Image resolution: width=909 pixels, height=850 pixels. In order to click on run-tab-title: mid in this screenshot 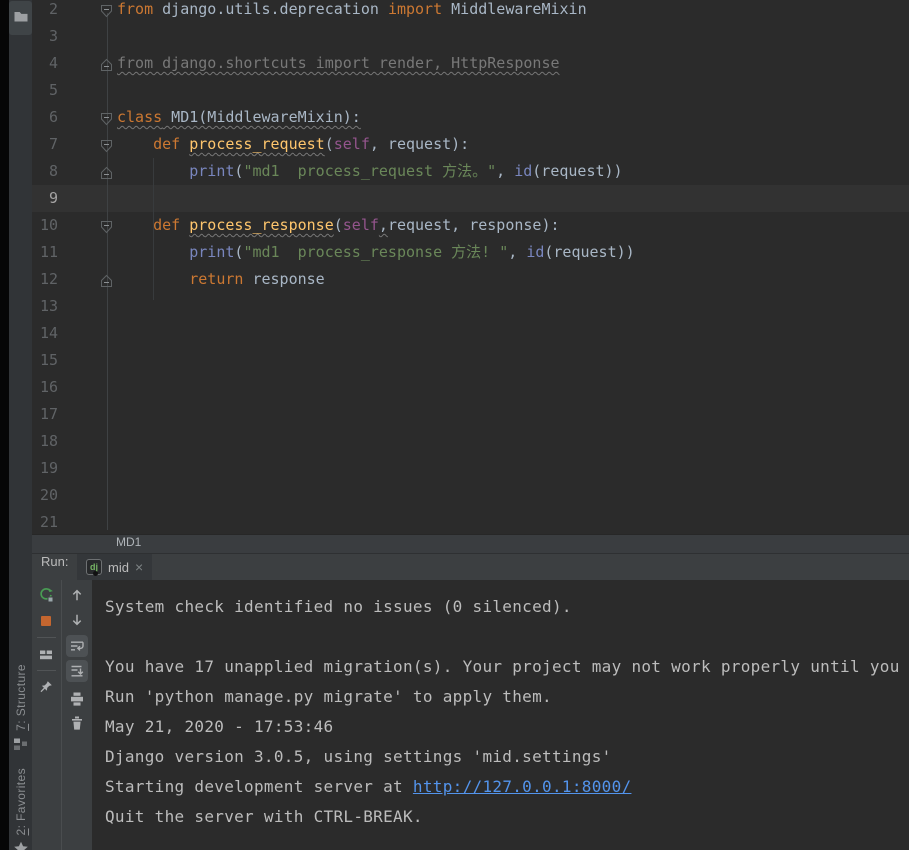, I will do `click(118, 567)`.